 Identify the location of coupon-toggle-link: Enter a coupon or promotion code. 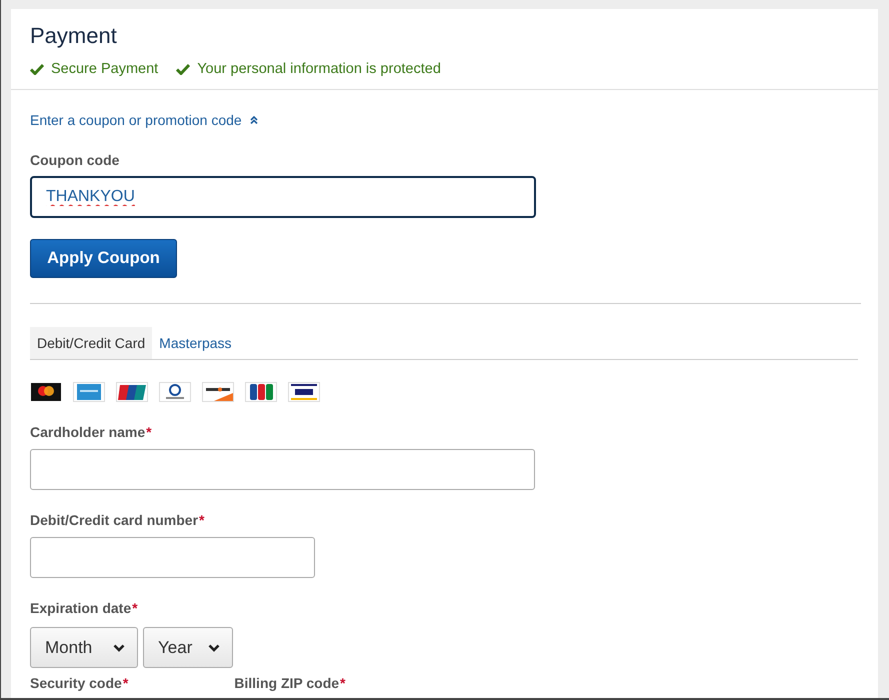
(144, 120).